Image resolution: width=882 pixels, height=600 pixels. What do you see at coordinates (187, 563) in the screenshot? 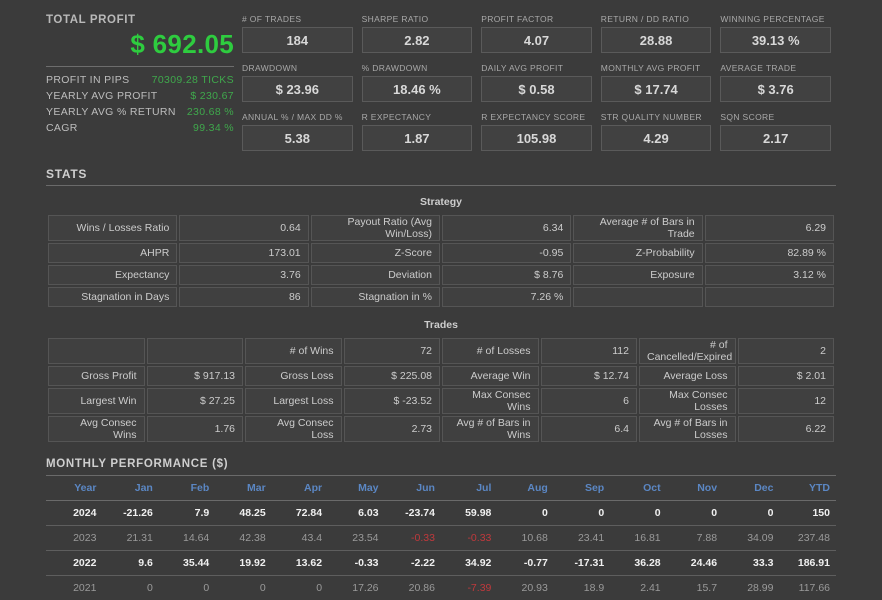
I see `monthly-value-cell: 35.44` at bounding box center [187, 563].